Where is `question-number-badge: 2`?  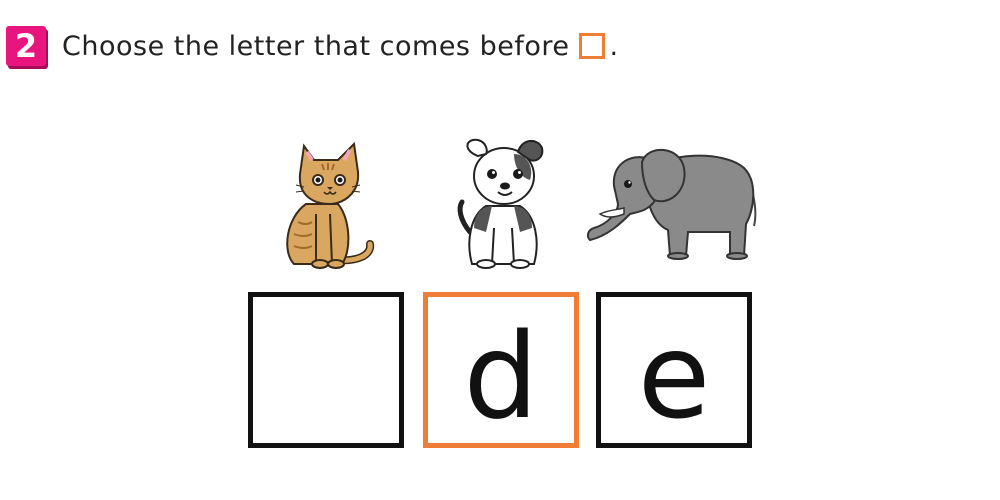
question-number-badge: 2 is located at coordinates (26, 46).